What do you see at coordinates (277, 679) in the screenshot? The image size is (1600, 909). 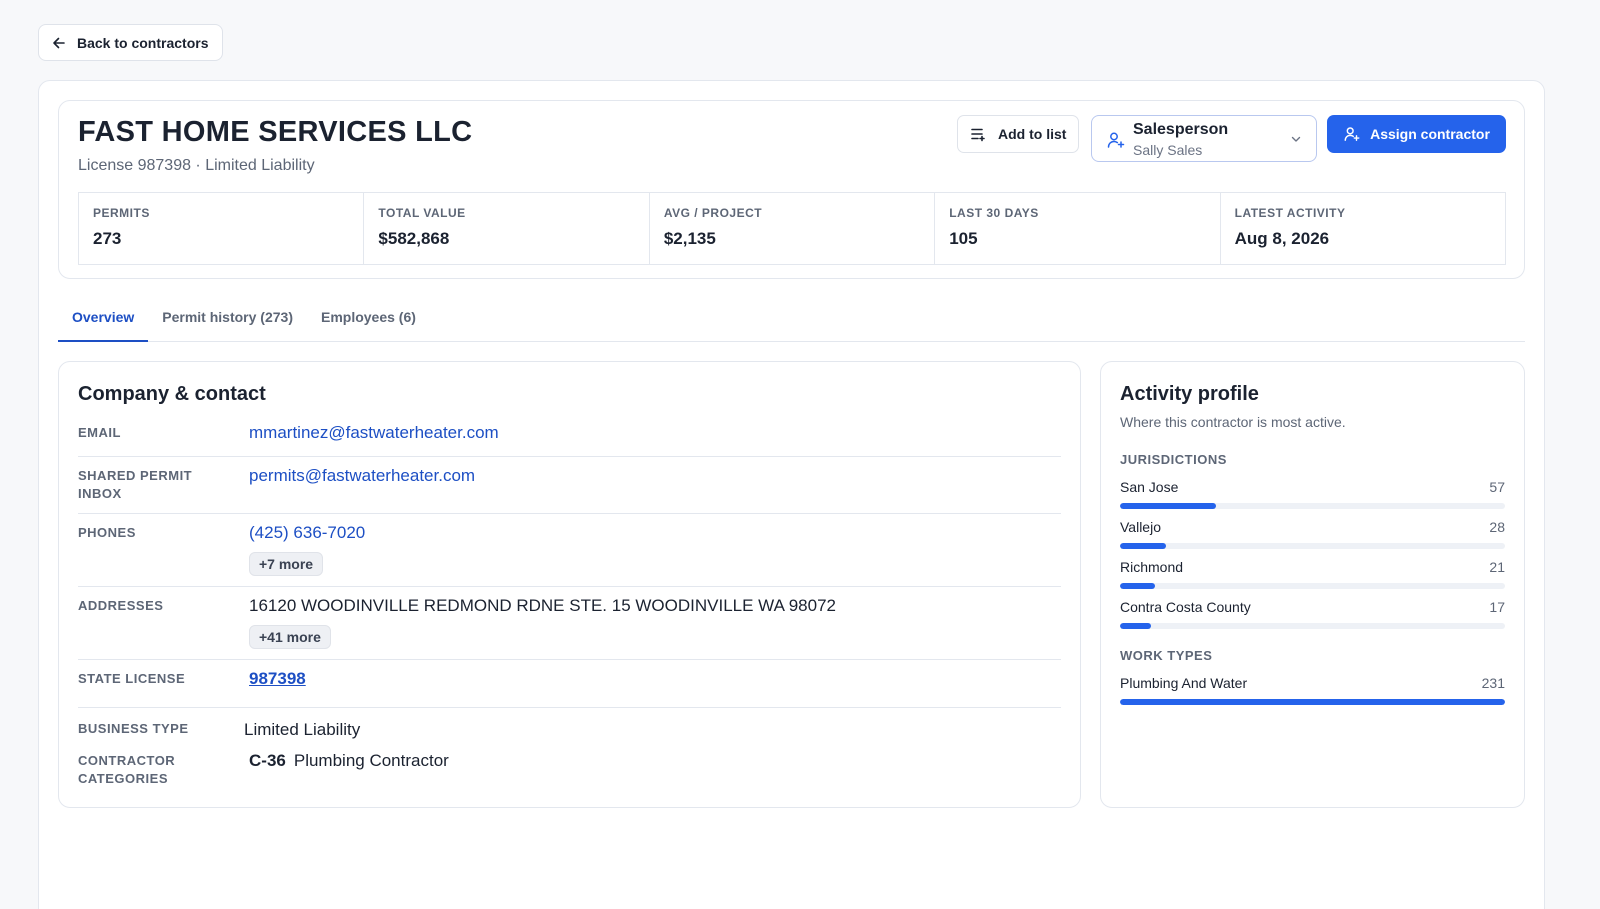 I see `state-license-link: 987398` at bounding box center [277, 679].